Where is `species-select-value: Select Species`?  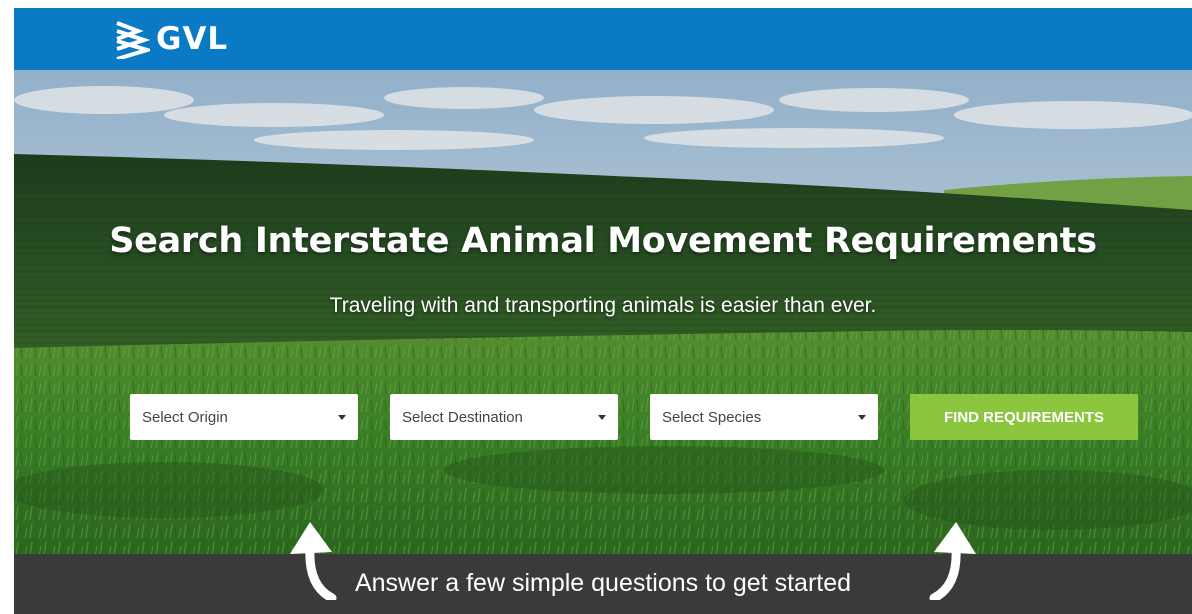 species-select-value: Select Species is located at coordinates (712, 417).